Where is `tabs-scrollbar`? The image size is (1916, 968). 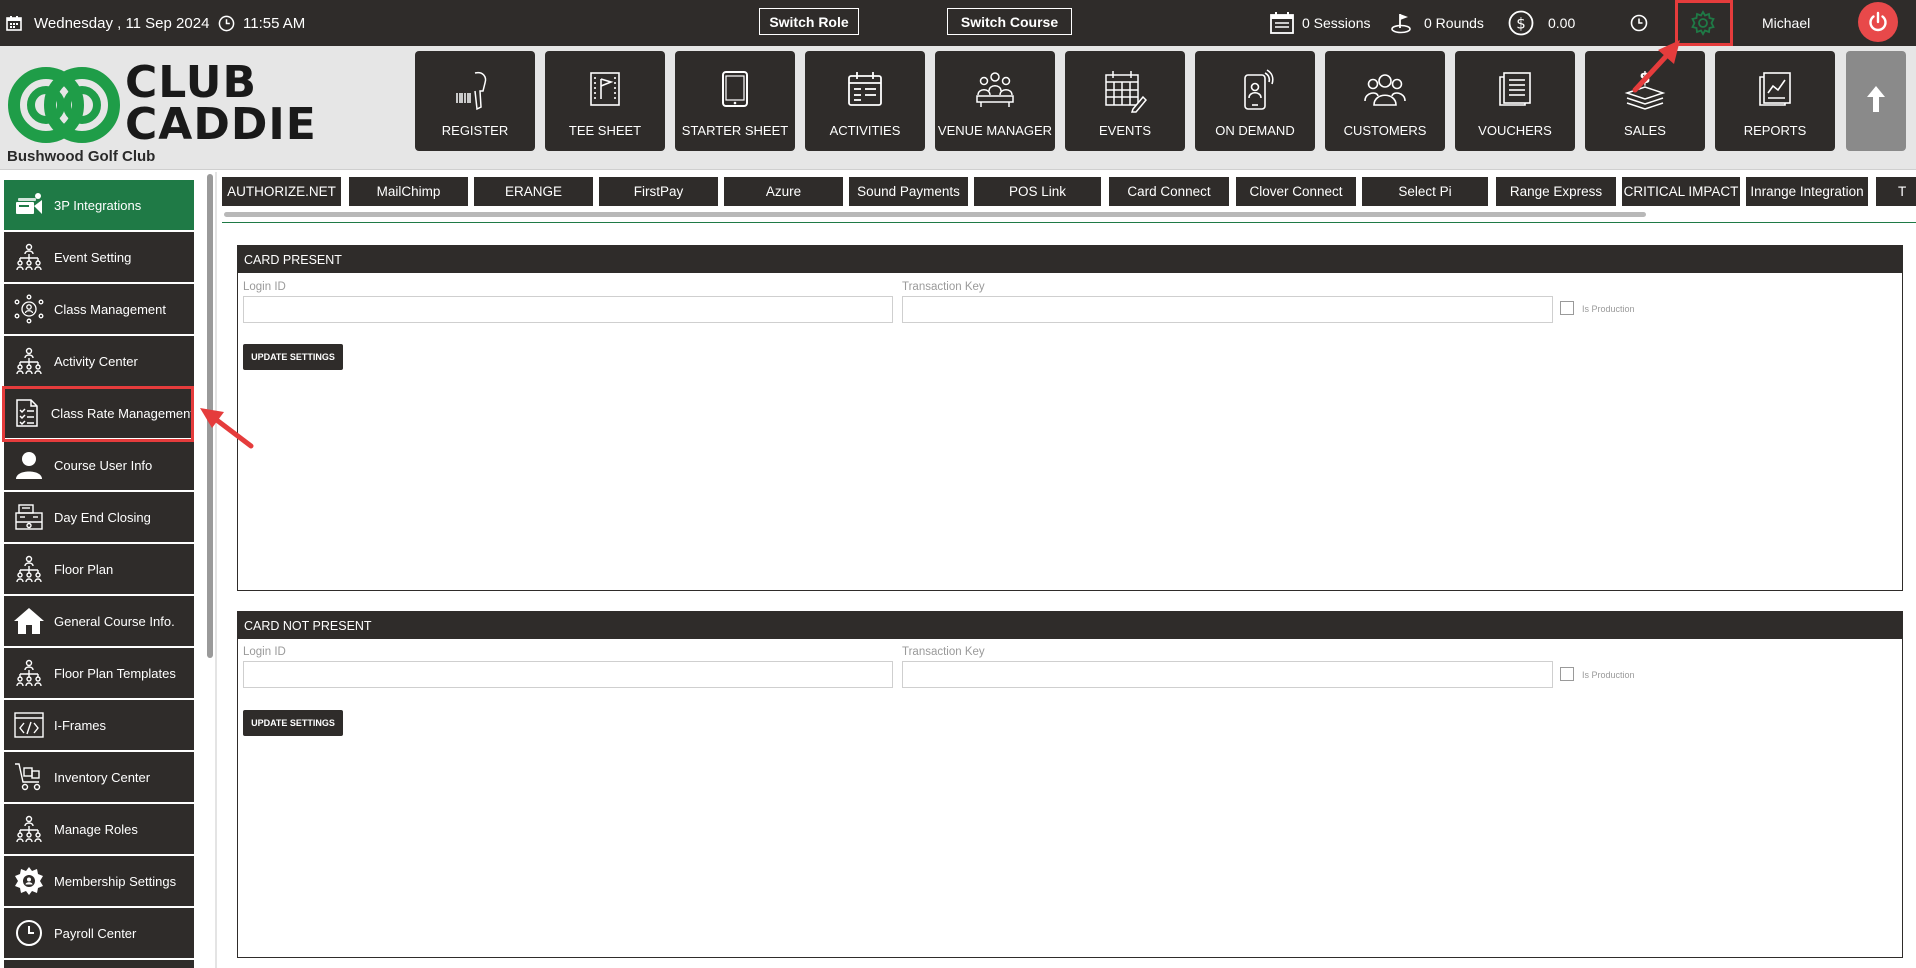
tabs-scrollbar is located at coordinates (935, 214).